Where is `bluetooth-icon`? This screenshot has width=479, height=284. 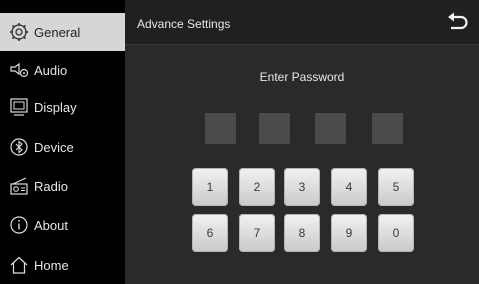 bluetooth-icon is located at coordinates (19, 147).